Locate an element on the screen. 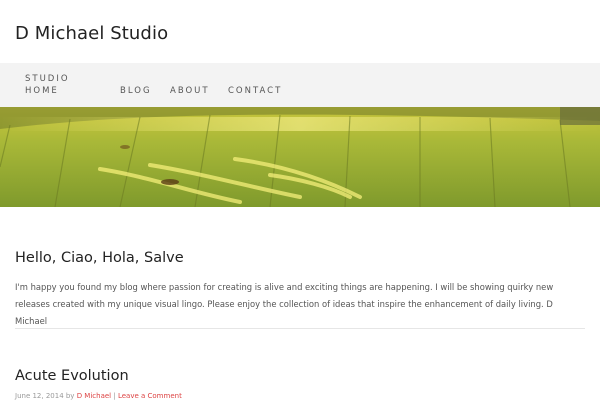 The height and width of the screenshot is (400, 600). post-date: June 12, 2014 by is located at coordinates (45, 396).